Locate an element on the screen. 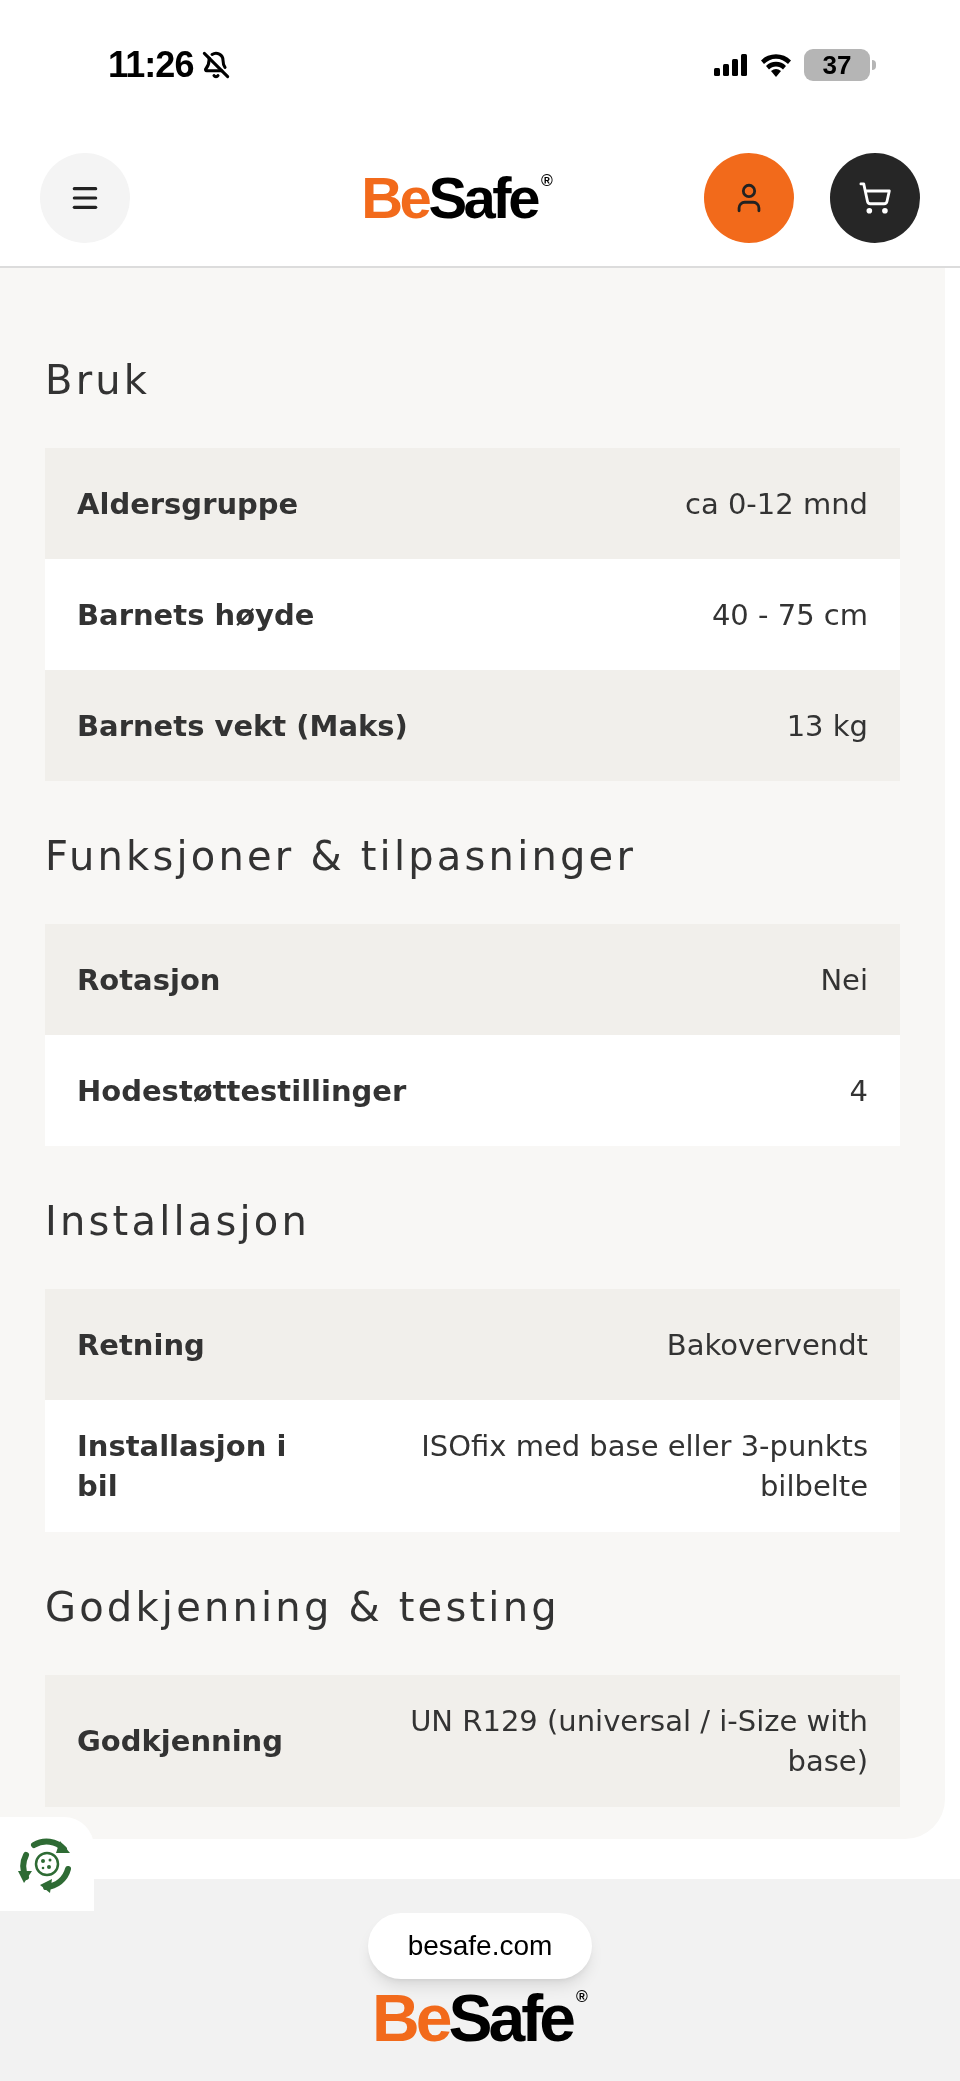  spec-label: Aldersgruppe is located at coordinates (188, 504).